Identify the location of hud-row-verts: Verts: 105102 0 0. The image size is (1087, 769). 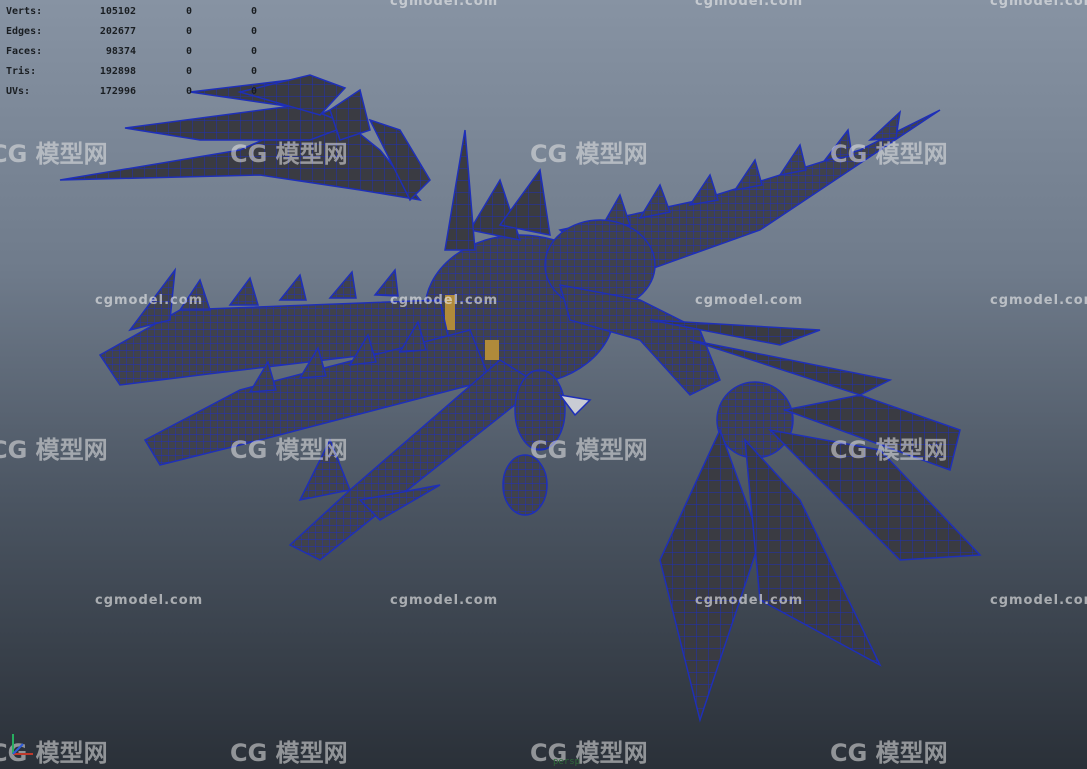
(136, 12).